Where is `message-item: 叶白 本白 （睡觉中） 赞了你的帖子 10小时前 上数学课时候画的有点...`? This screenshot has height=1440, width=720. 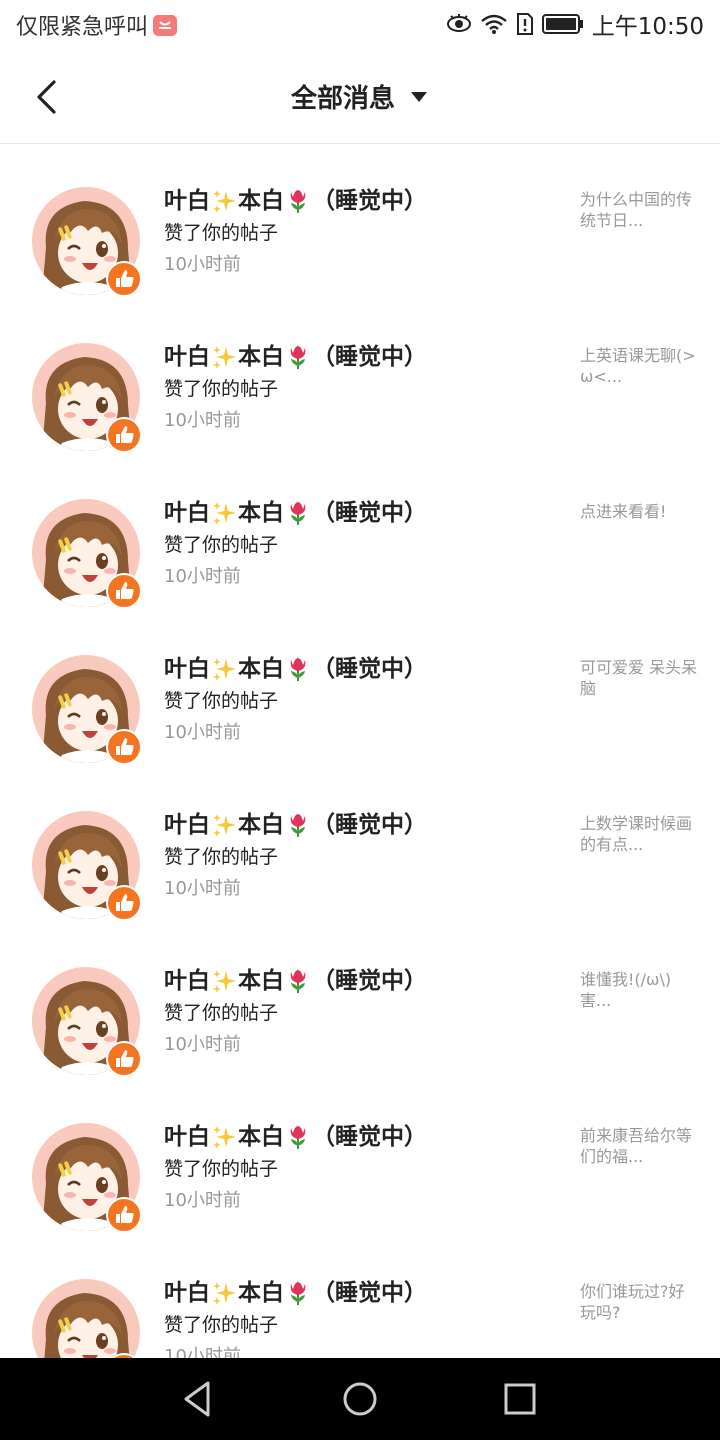
message-item: 叶白 本白 （睡觉中） 赞了你的帖子 10小时前 上数学课时候画的有点... is located at coordinates (360, 846).